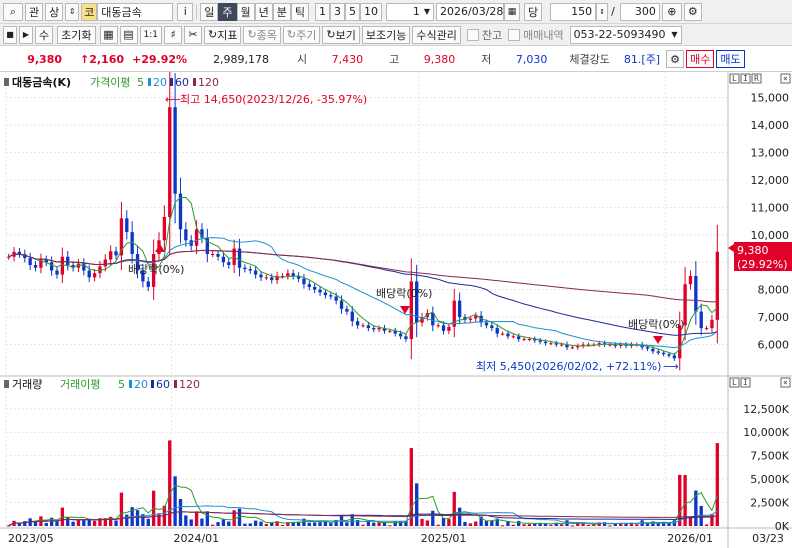 The width and height of the screenshot is (792, 548). What do you see at coordinates (44, 34) in the screenshot?
I see `su-button: 수` at bounding box center [44, 34].